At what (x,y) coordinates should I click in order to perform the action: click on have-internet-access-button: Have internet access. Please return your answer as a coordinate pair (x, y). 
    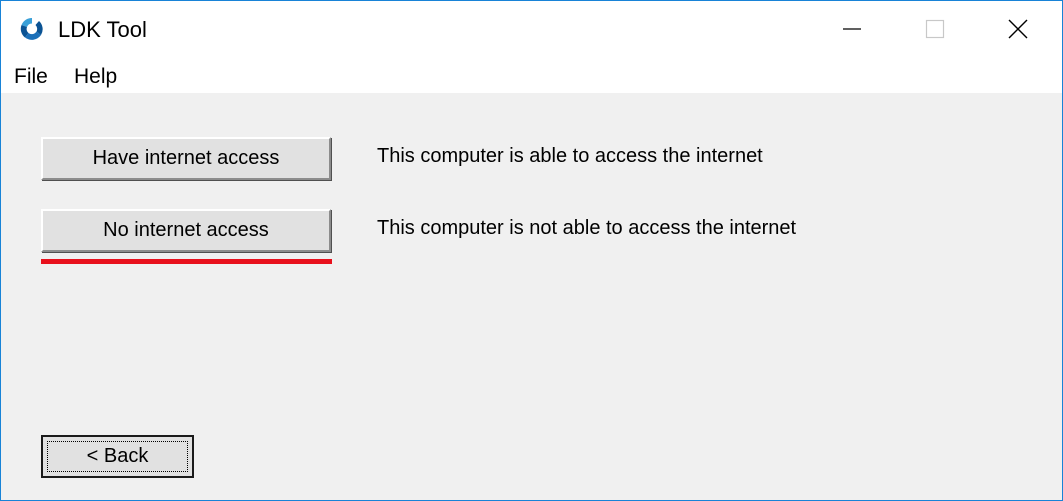
    Looking at the image, I should click on (186, 158).